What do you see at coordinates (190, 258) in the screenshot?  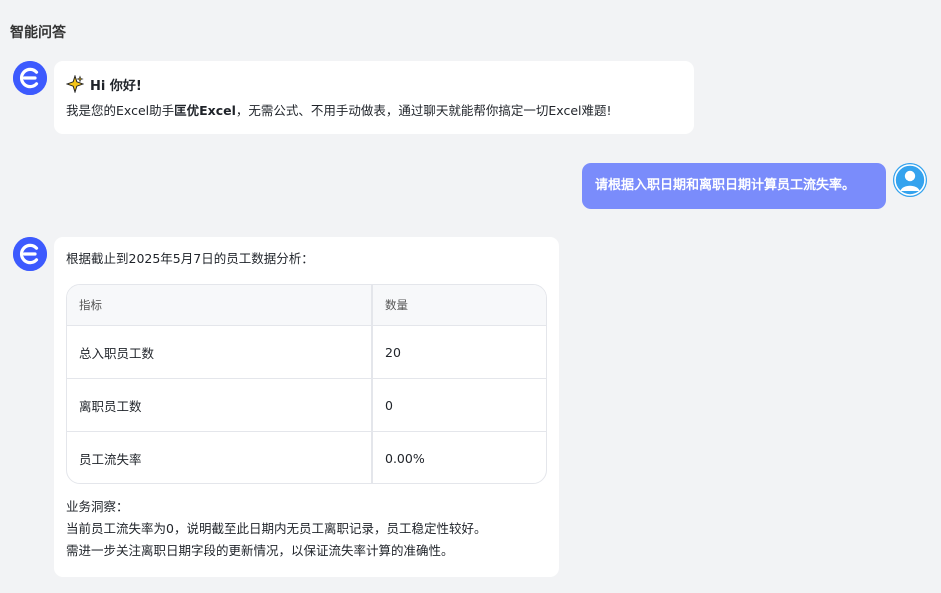 I see `answer-intro: 根据截止到2025年5月7日的员工数据分析：` at bounding box center [190, 258].